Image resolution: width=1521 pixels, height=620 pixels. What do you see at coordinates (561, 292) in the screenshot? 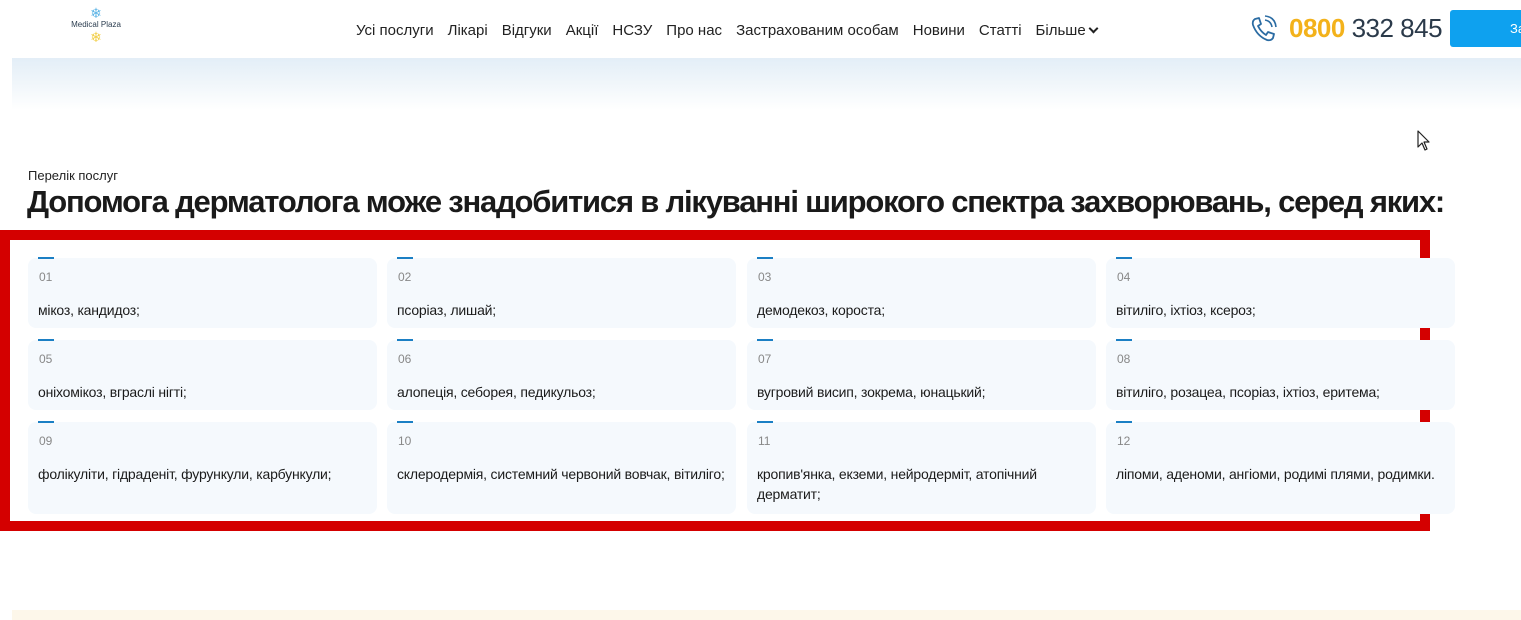
I see `service-card: 02 псоріаз, лишай;` at bounding box center [561, 292].